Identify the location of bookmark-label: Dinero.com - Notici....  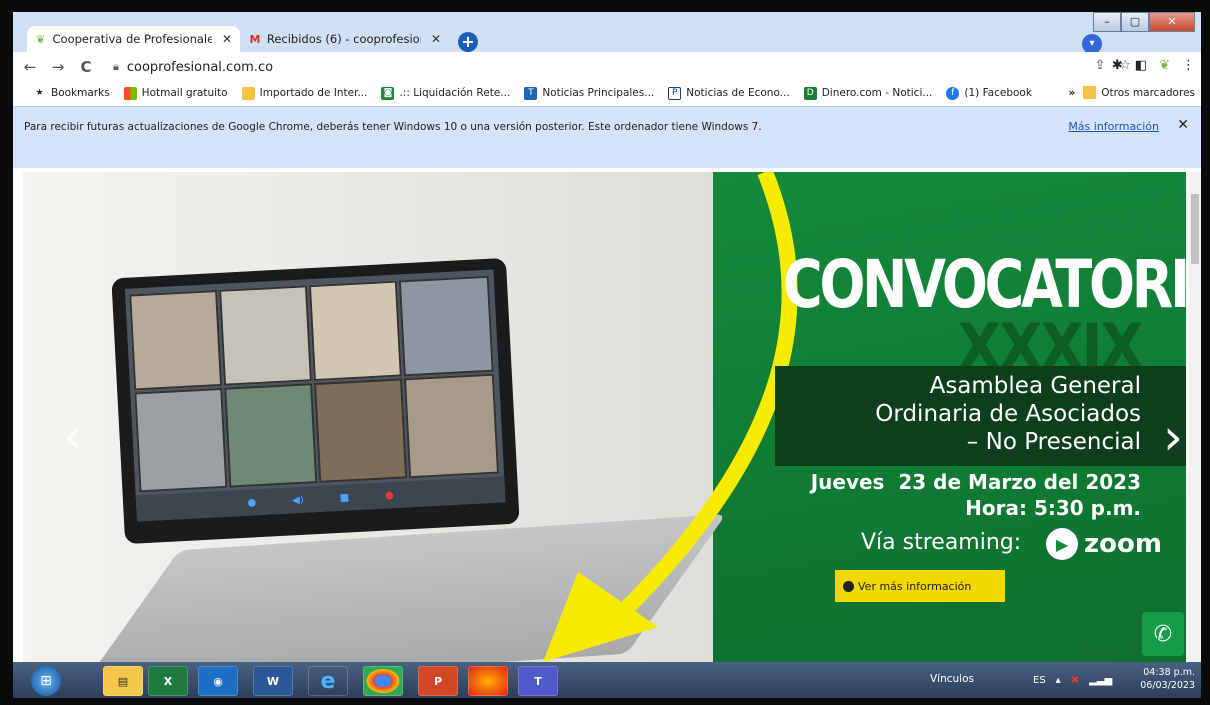
(877, 93).